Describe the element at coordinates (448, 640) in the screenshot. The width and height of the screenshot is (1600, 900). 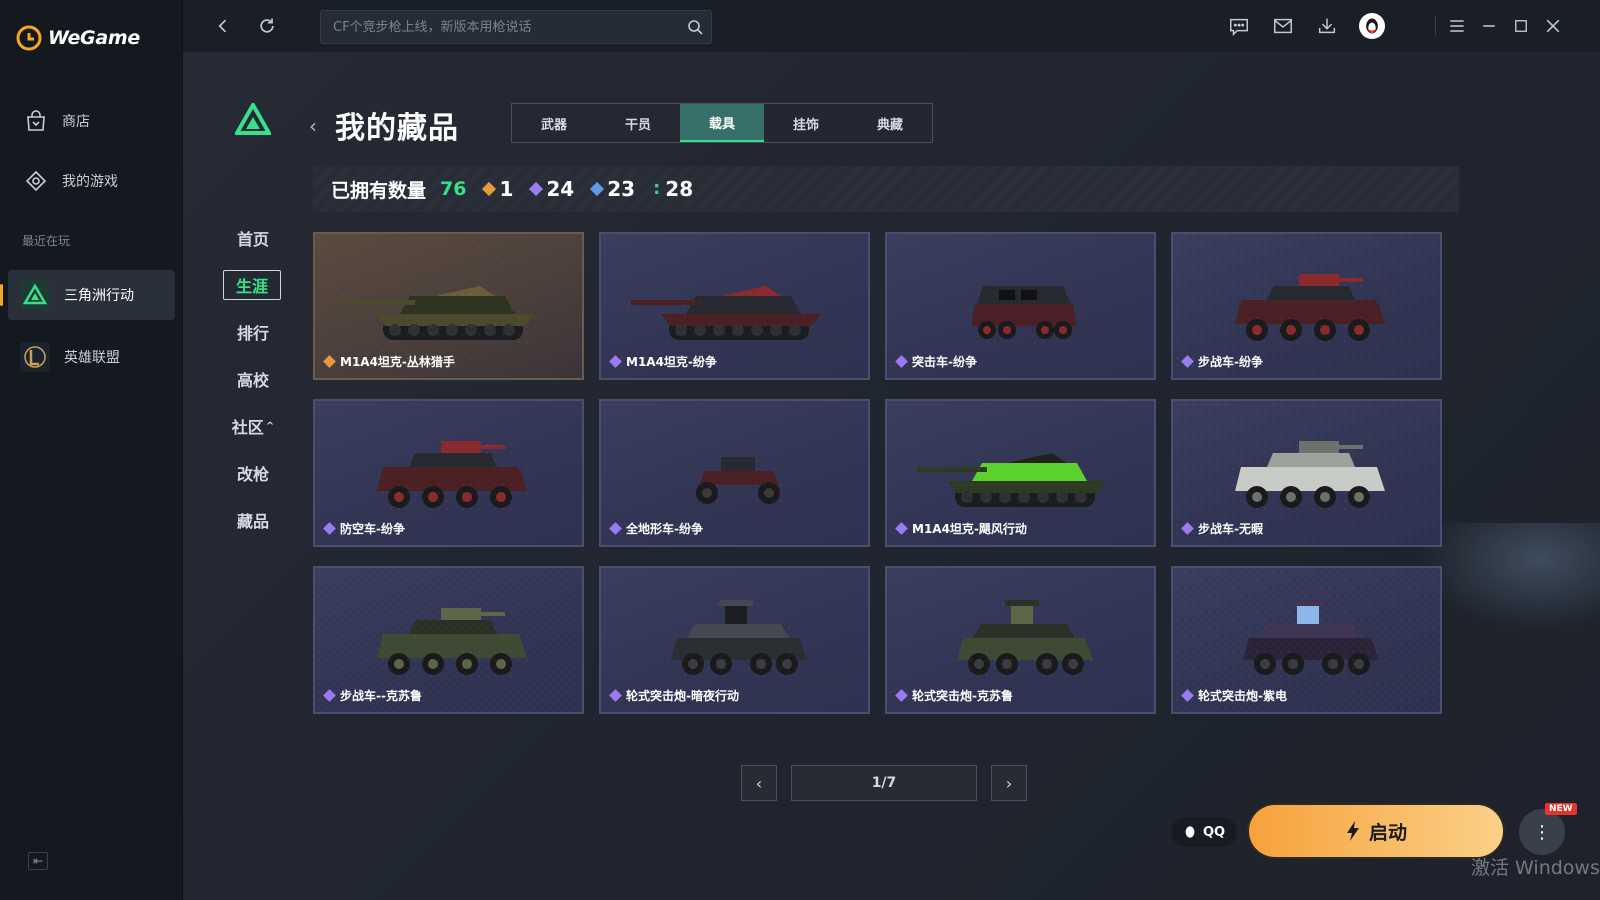
I see `vehicle-card: 步战车--克苏鲁` at that location.